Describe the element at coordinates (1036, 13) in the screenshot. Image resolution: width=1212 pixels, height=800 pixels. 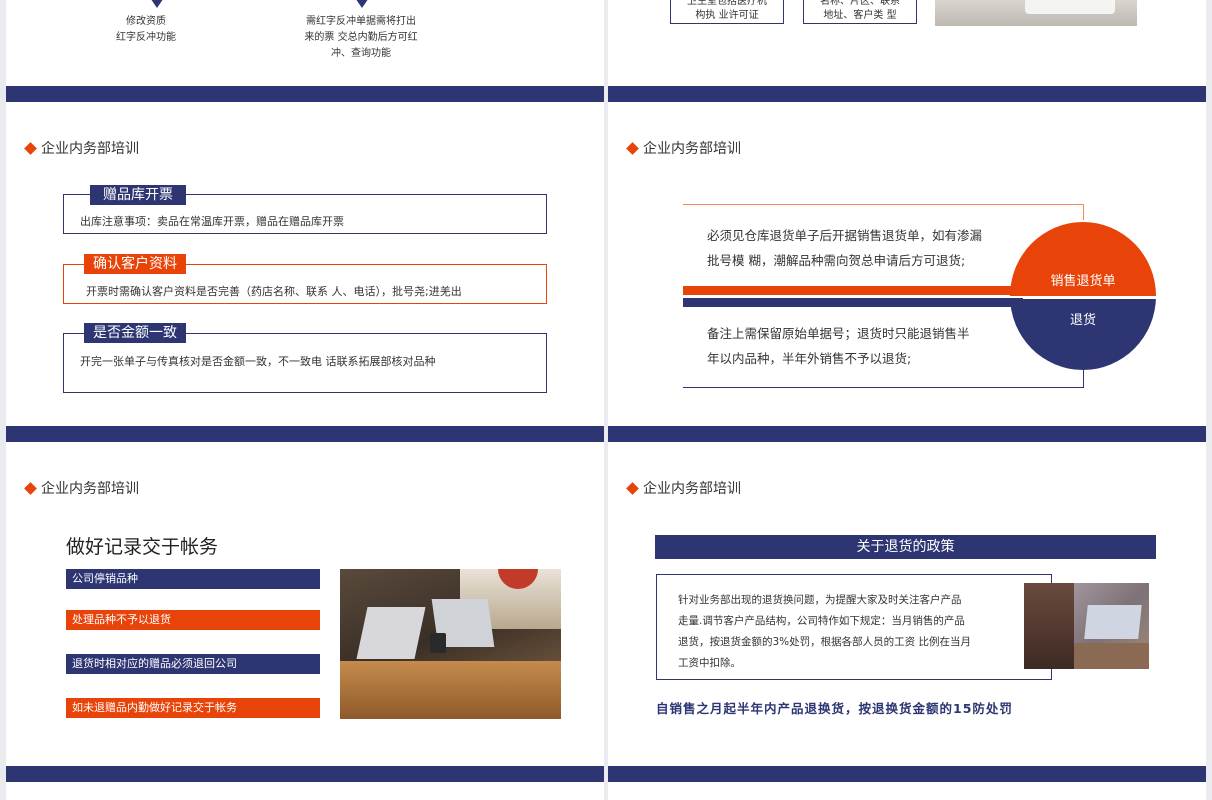
I see `keyboard-photo` at that location.